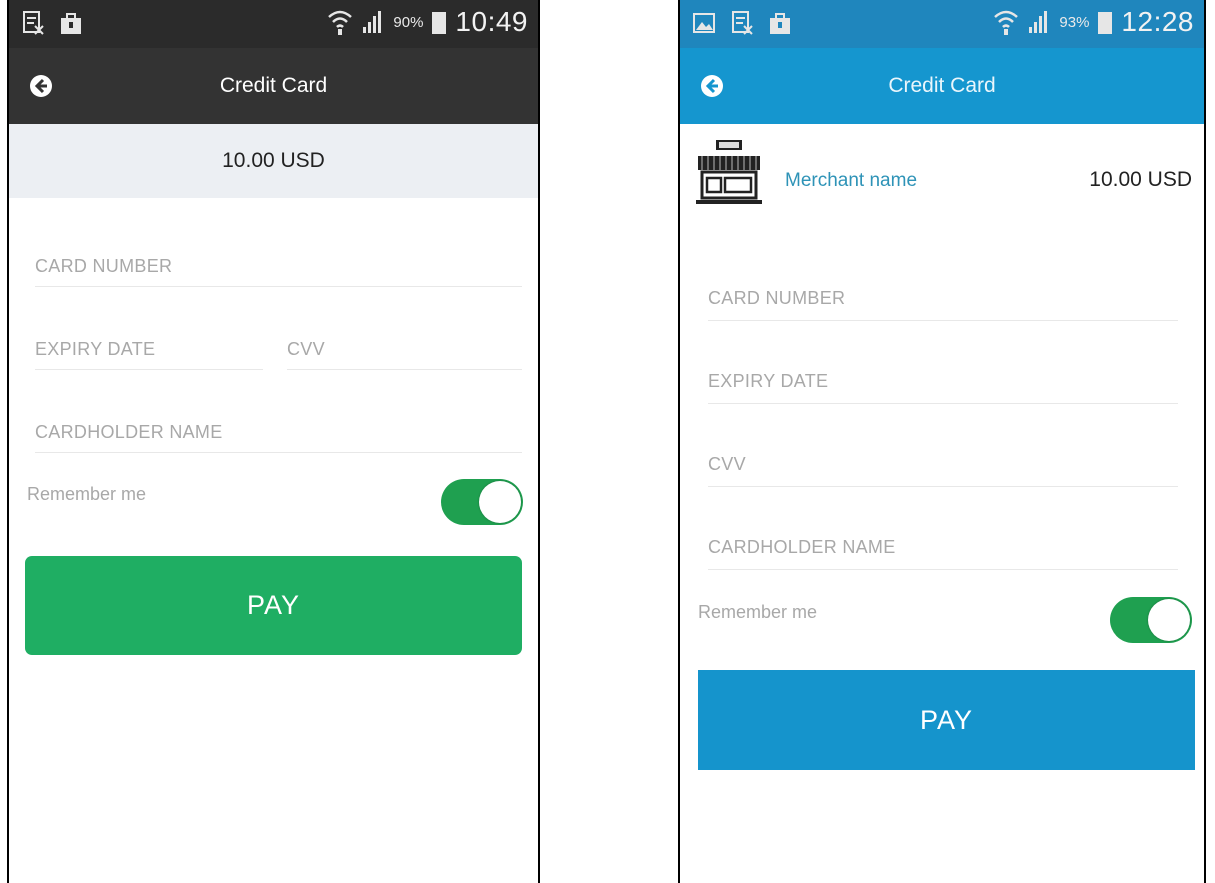 This screenshot has height=883, width=1215. Describe the element at coordinates (942, 24) in the screenshot. I see `status-bar: 93% 12:28` at that location.